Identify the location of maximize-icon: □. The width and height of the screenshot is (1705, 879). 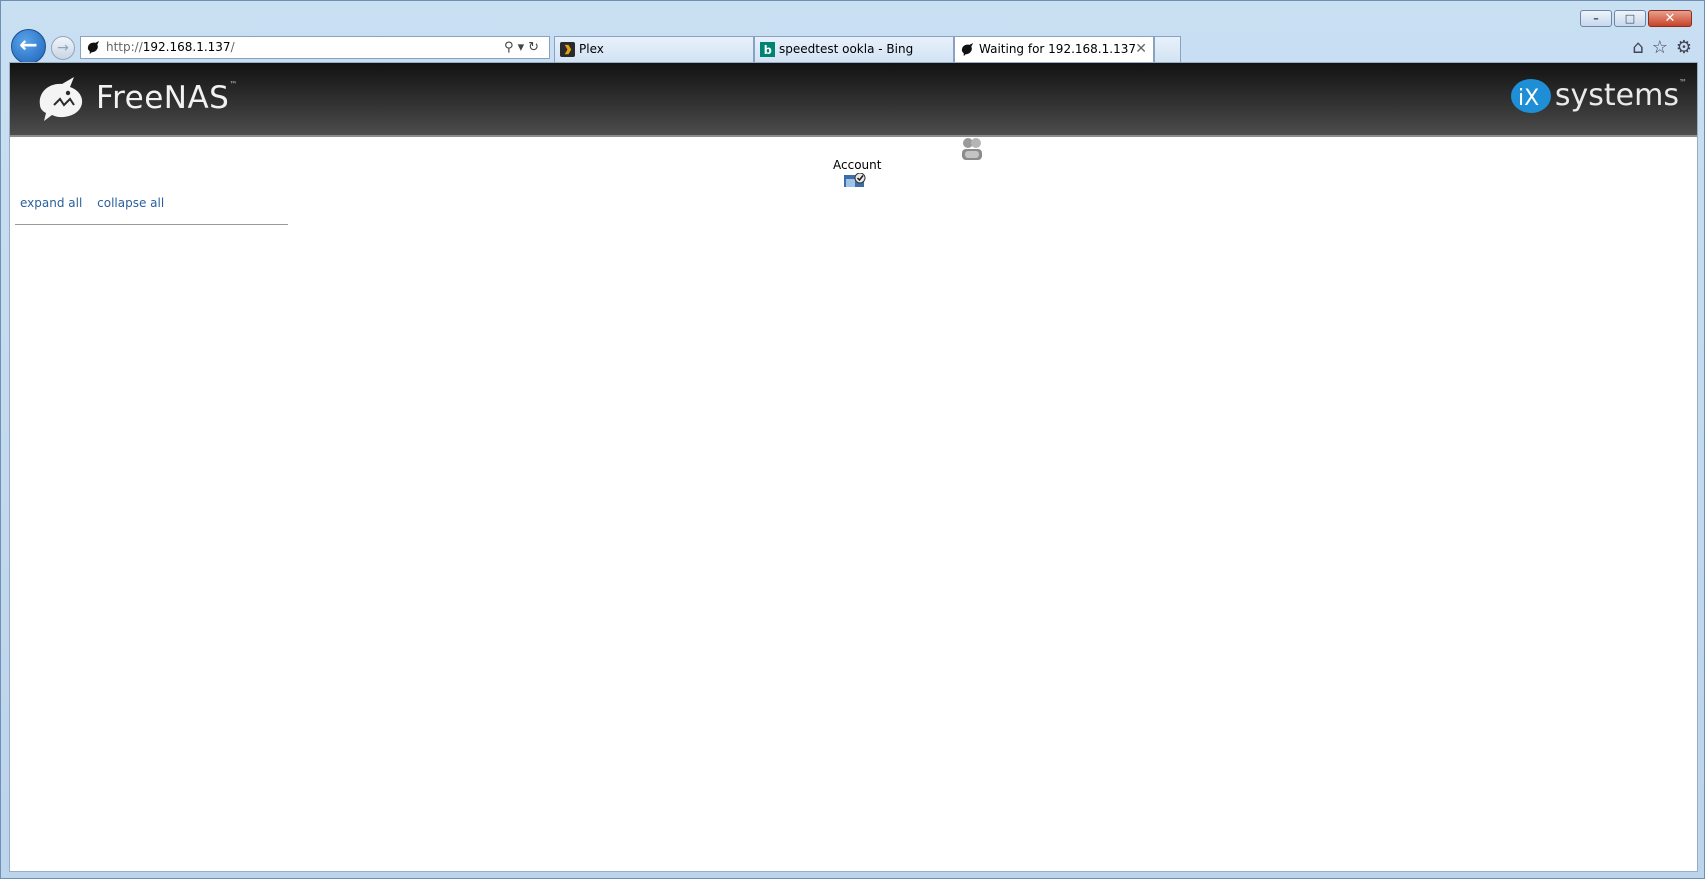
(1630, 18).